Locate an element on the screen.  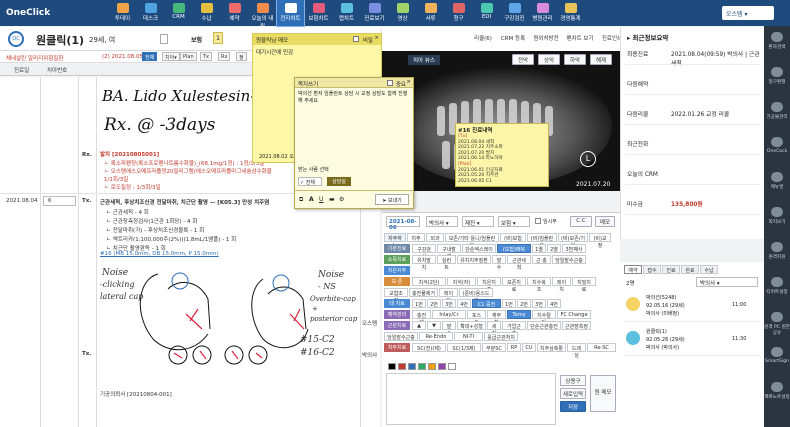
rx-item-0-2: 단순엑스레이 is located at coordinates (479, 248).